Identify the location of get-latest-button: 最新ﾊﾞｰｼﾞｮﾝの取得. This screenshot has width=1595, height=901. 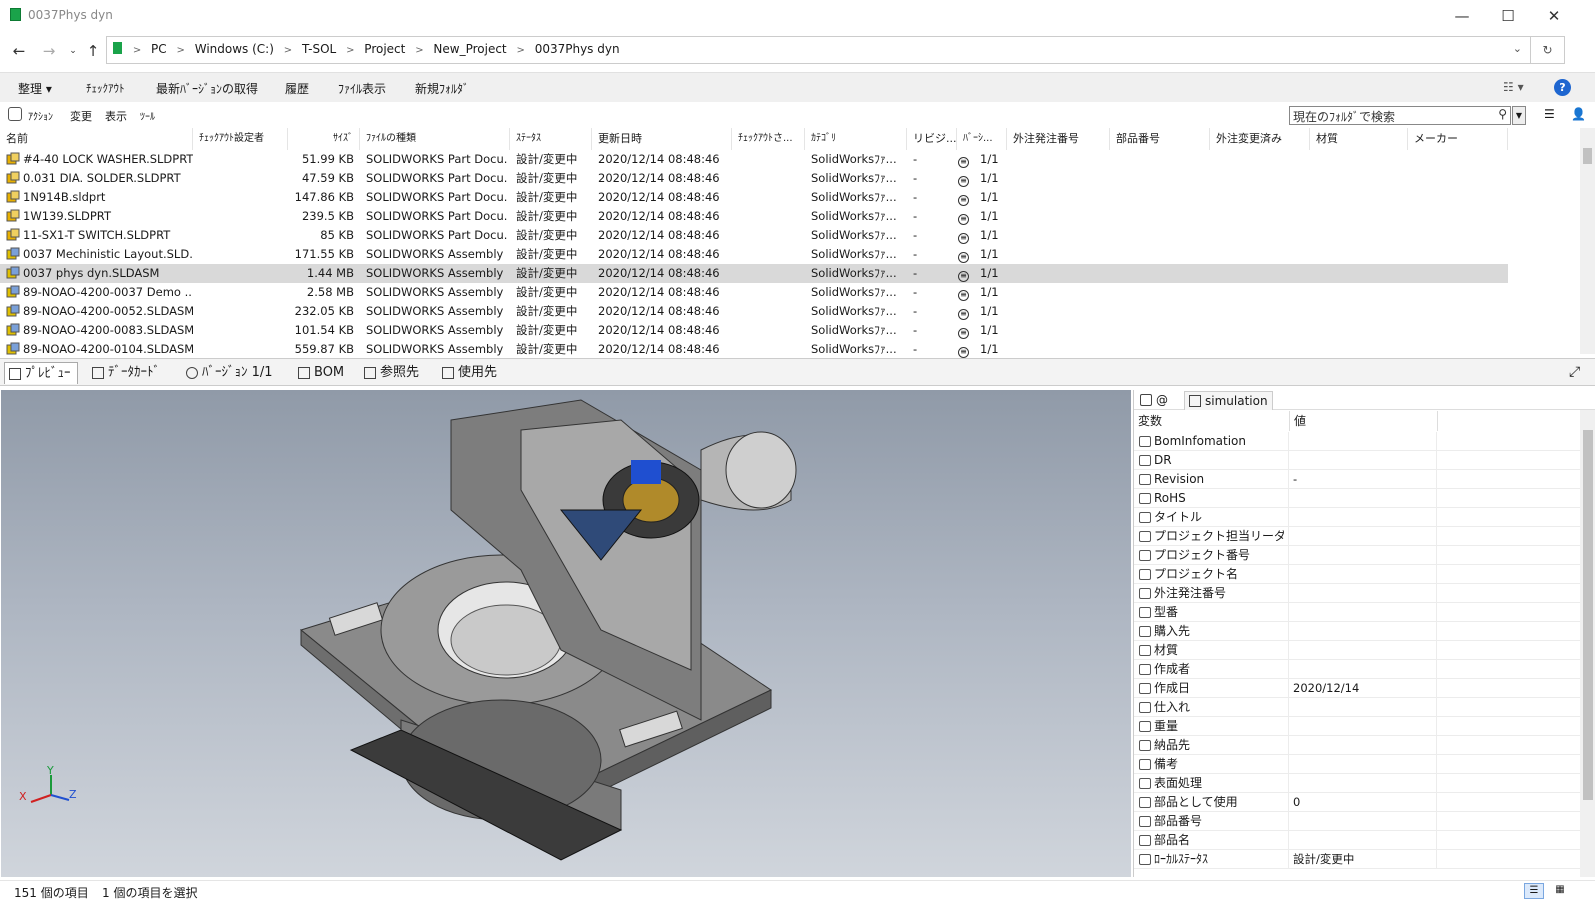
(207, 88).